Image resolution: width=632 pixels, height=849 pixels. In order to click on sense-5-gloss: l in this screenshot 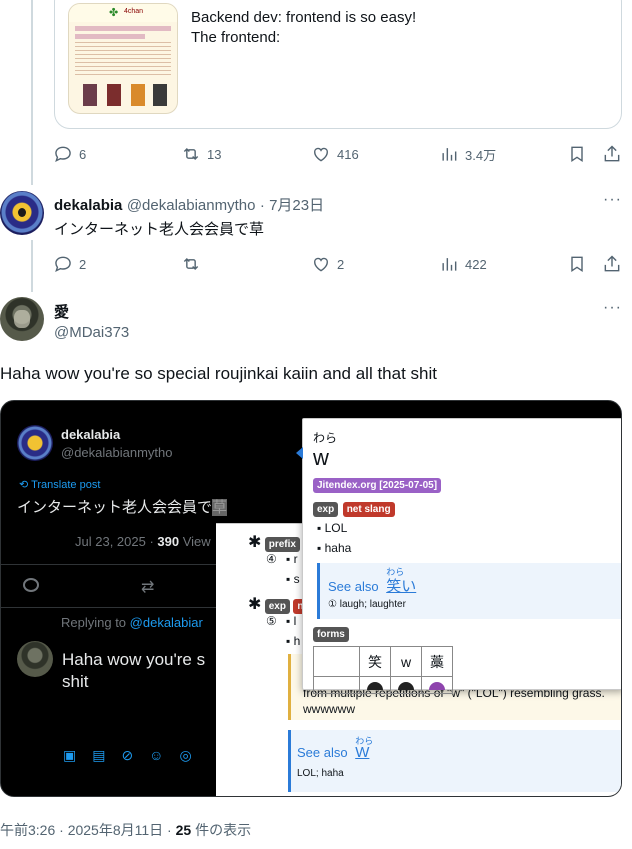, I will do `click(295, 621)`.